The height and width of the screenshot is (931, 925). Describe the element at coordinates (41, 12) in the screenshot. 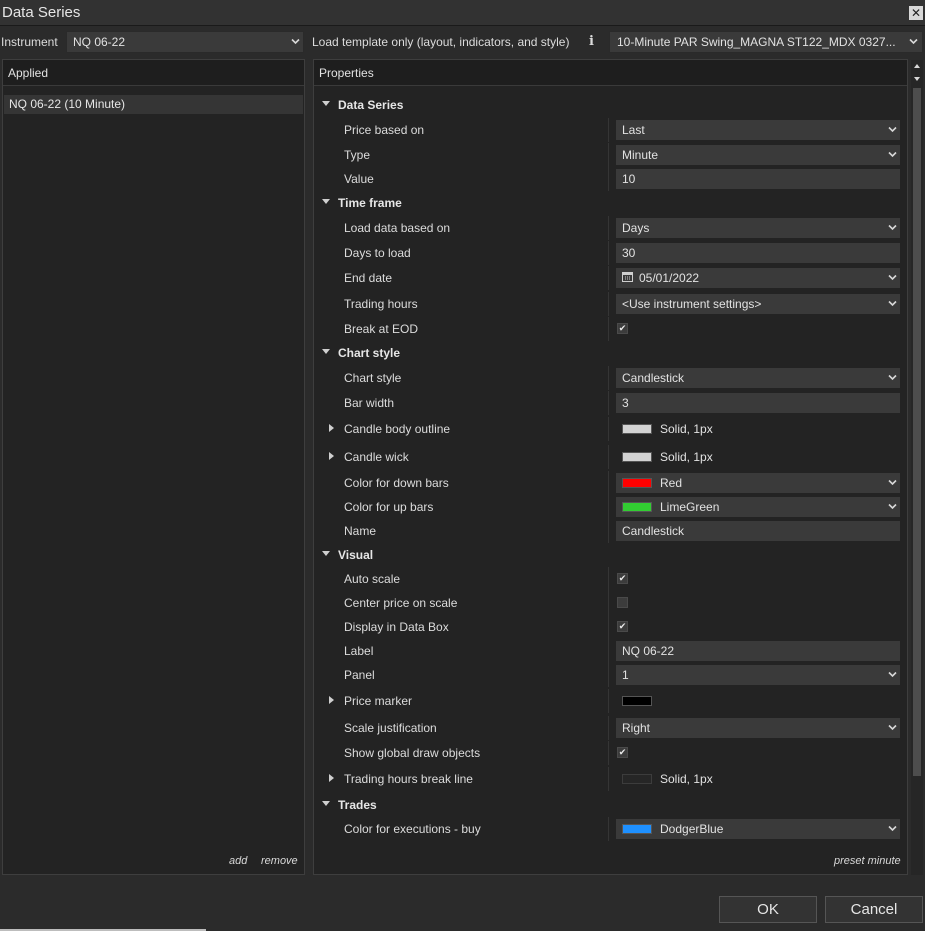

I see `window-title: Data Series` at that location.